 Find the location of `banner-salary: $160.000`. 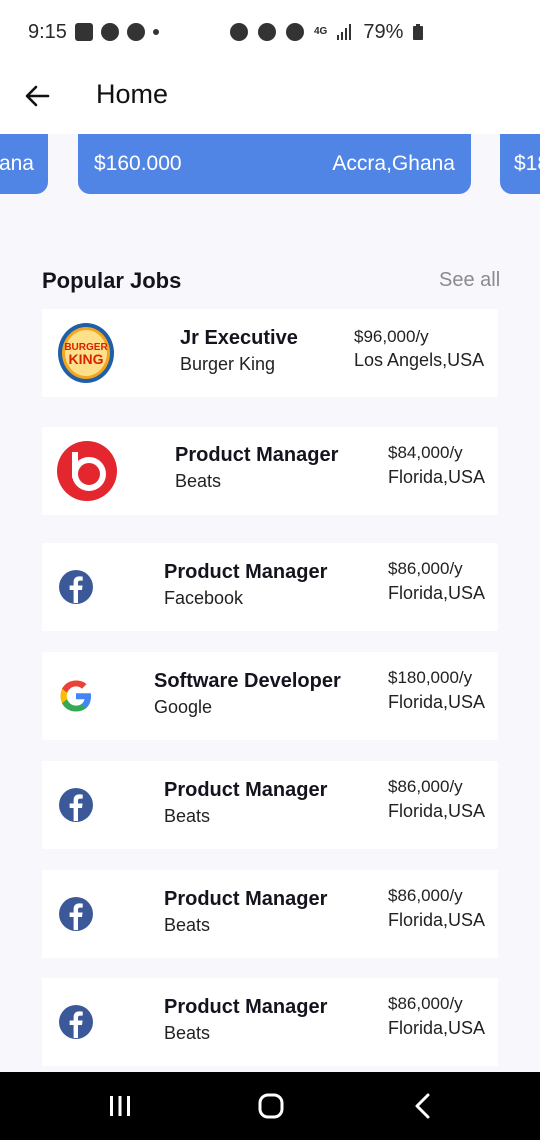

banner-salary: $160.000 is located at coordinates (138, 163).